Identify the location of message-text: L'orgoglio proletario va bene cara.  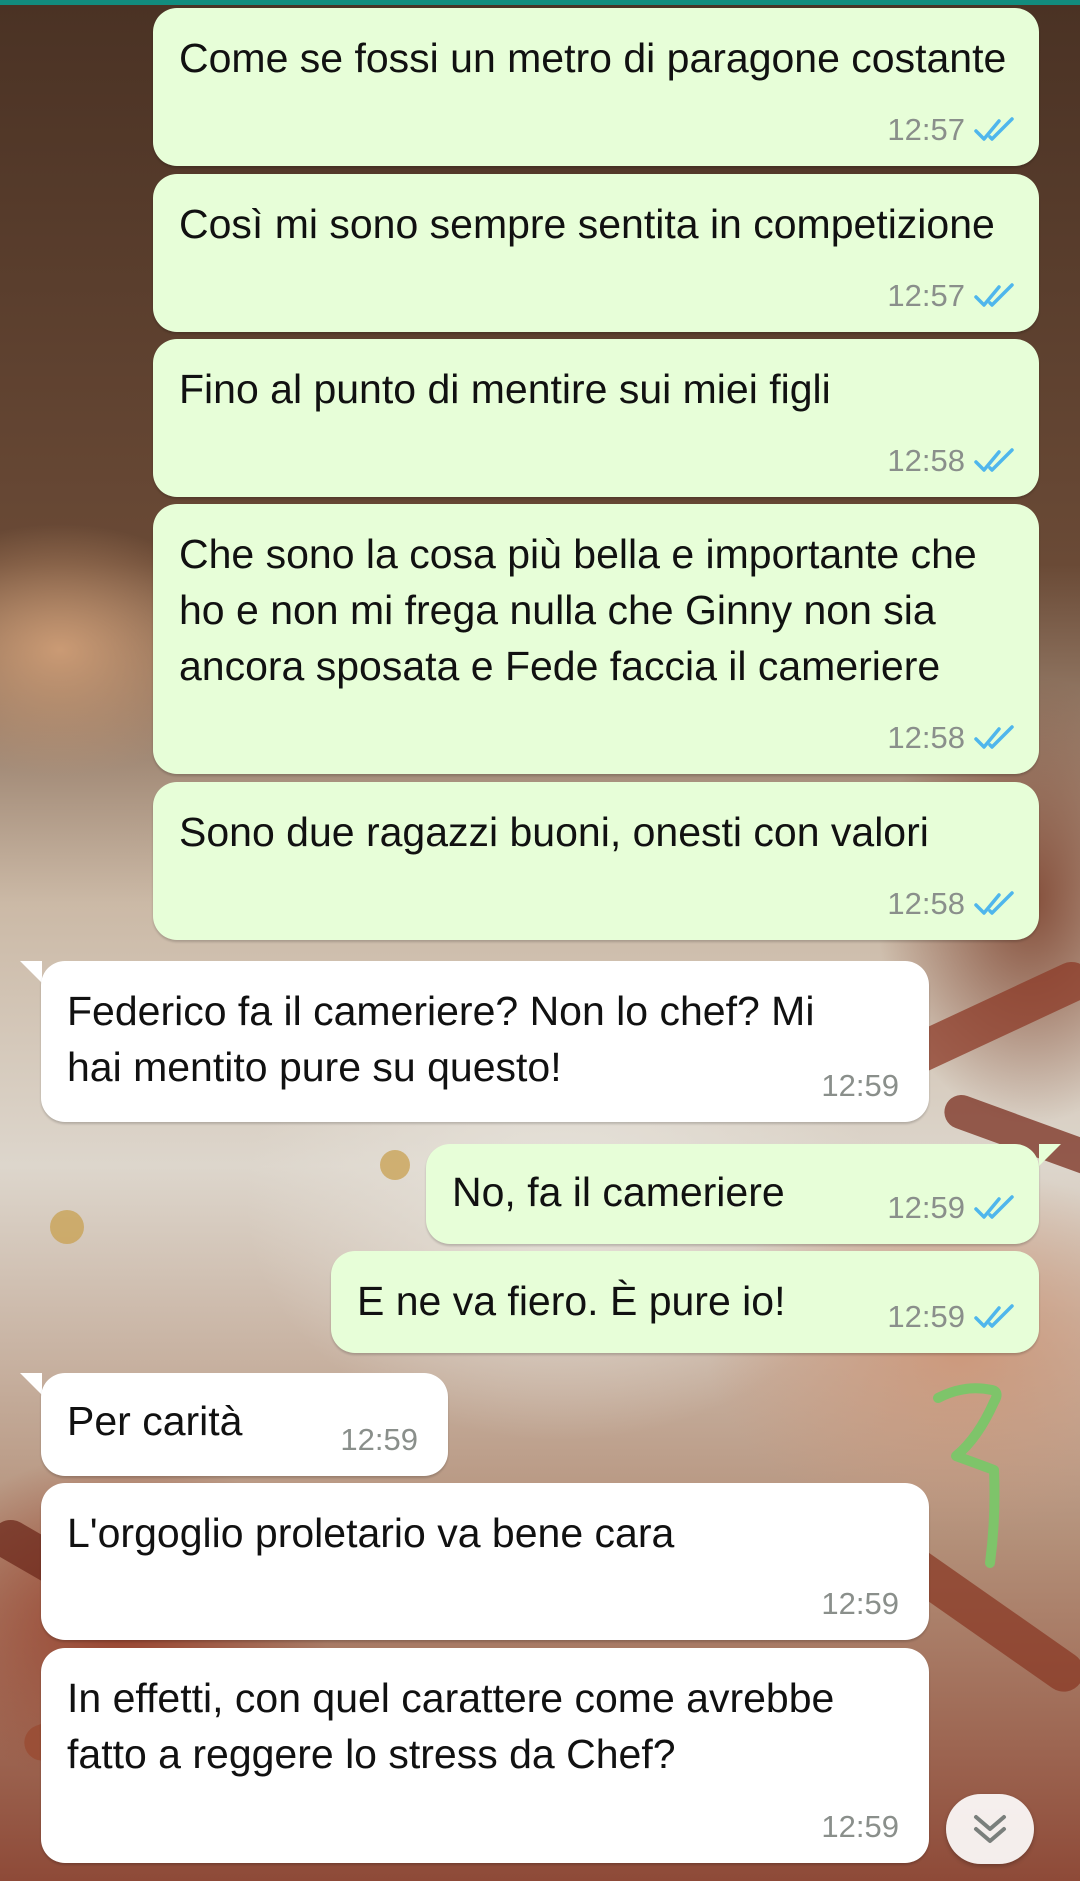
(371, 1533).